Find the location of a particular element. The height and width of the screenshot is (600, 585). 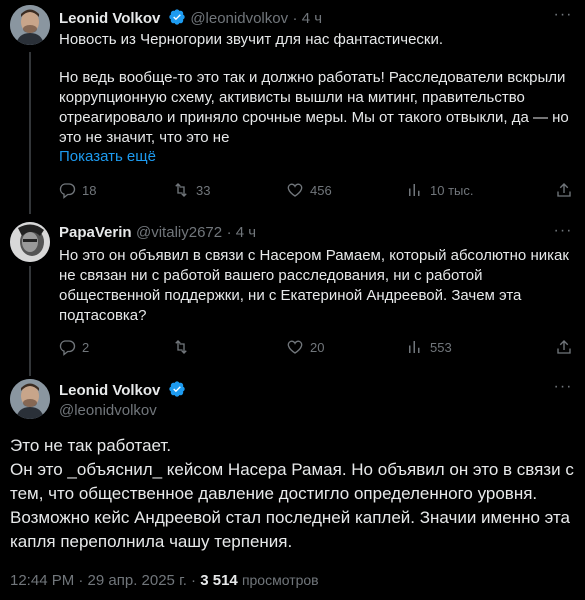

views-button: 10 тыс. is located at coordinates (439, 190).